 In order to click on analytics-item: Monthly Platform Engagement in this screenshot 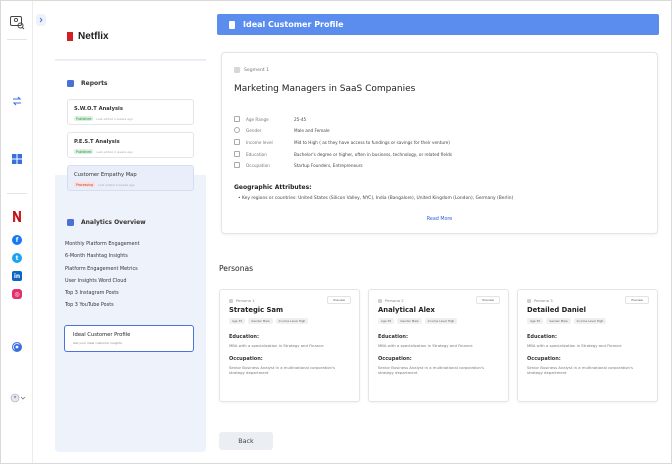, I will do `click(102, 244)`.